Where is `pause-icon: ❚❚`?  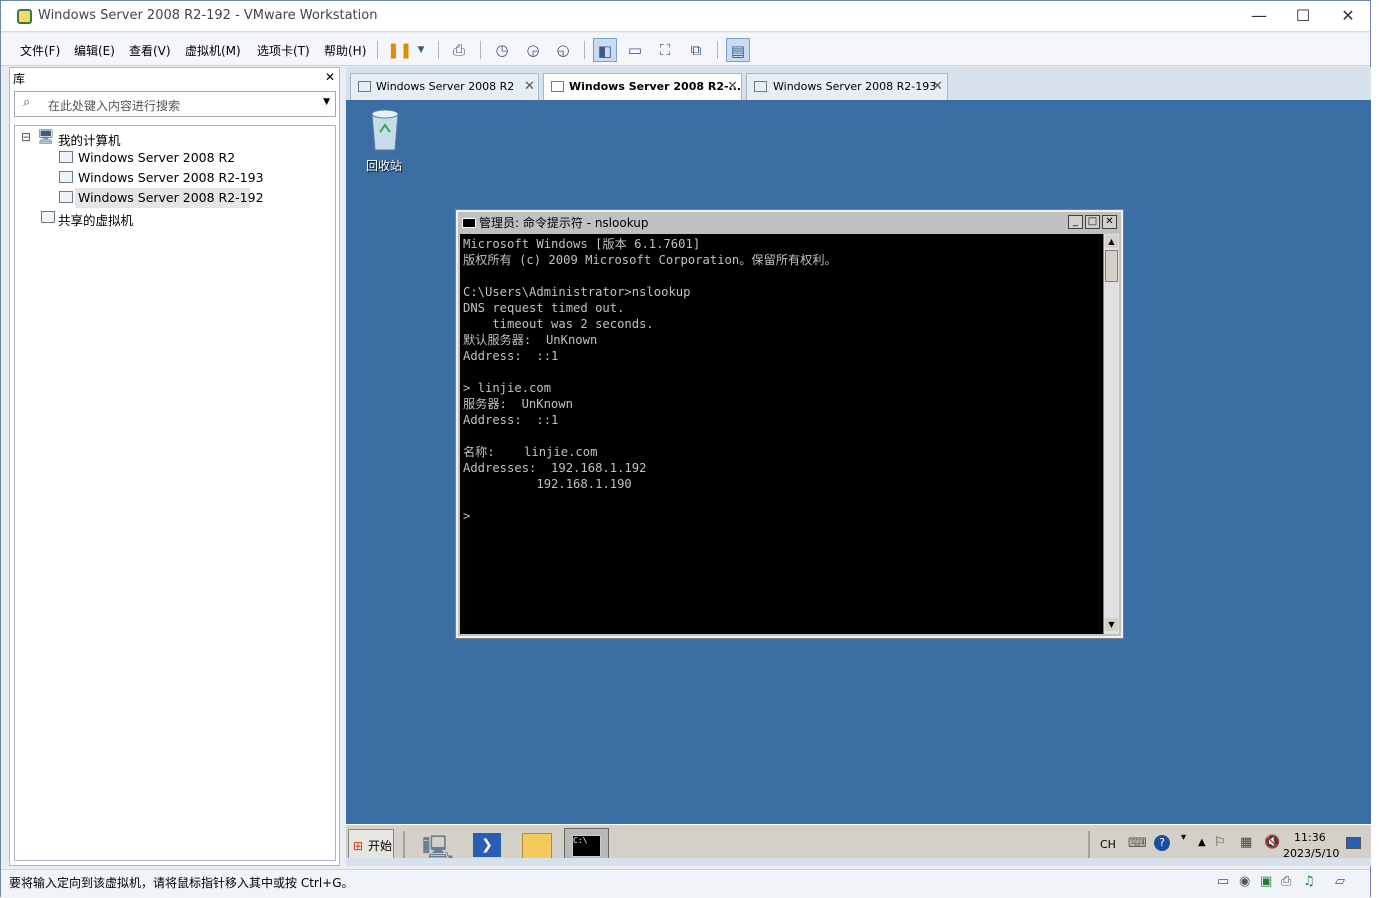 pause-icon: ❚❚ is located at coordinates (399, 50).